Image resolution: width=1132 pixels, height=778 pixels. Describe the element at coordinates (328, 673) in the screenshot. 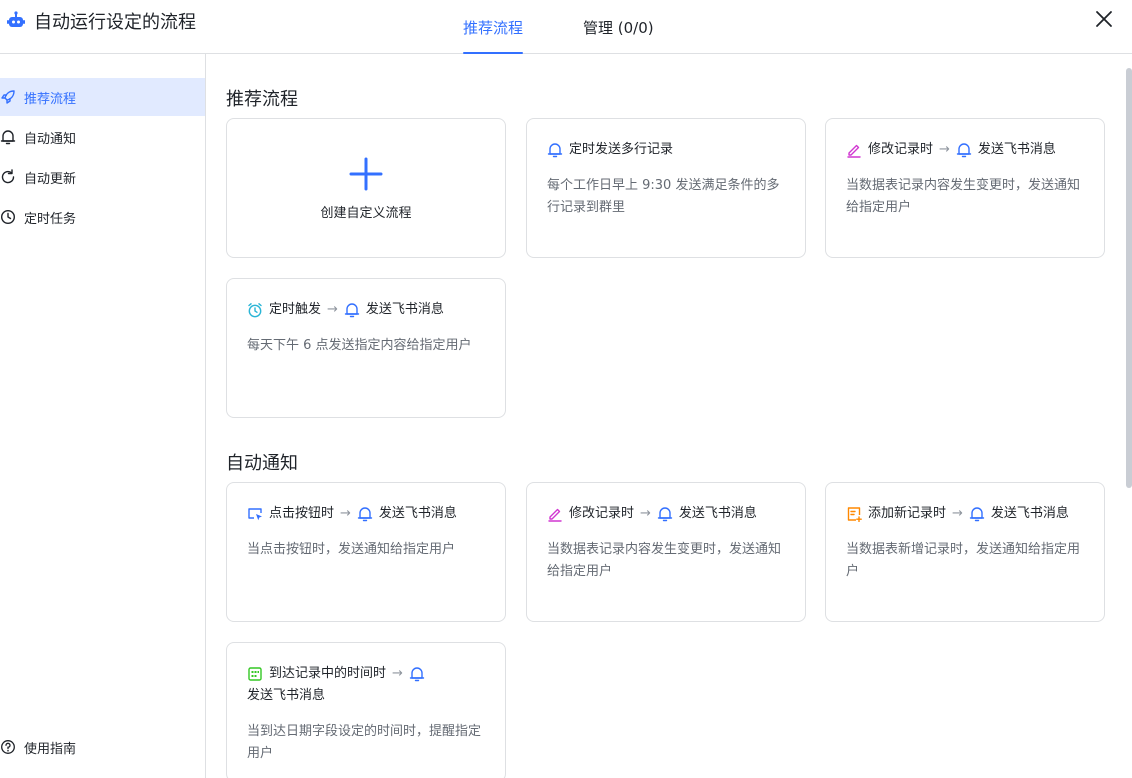

I see `card-trigger: 到达记录中的时间时` at that location.